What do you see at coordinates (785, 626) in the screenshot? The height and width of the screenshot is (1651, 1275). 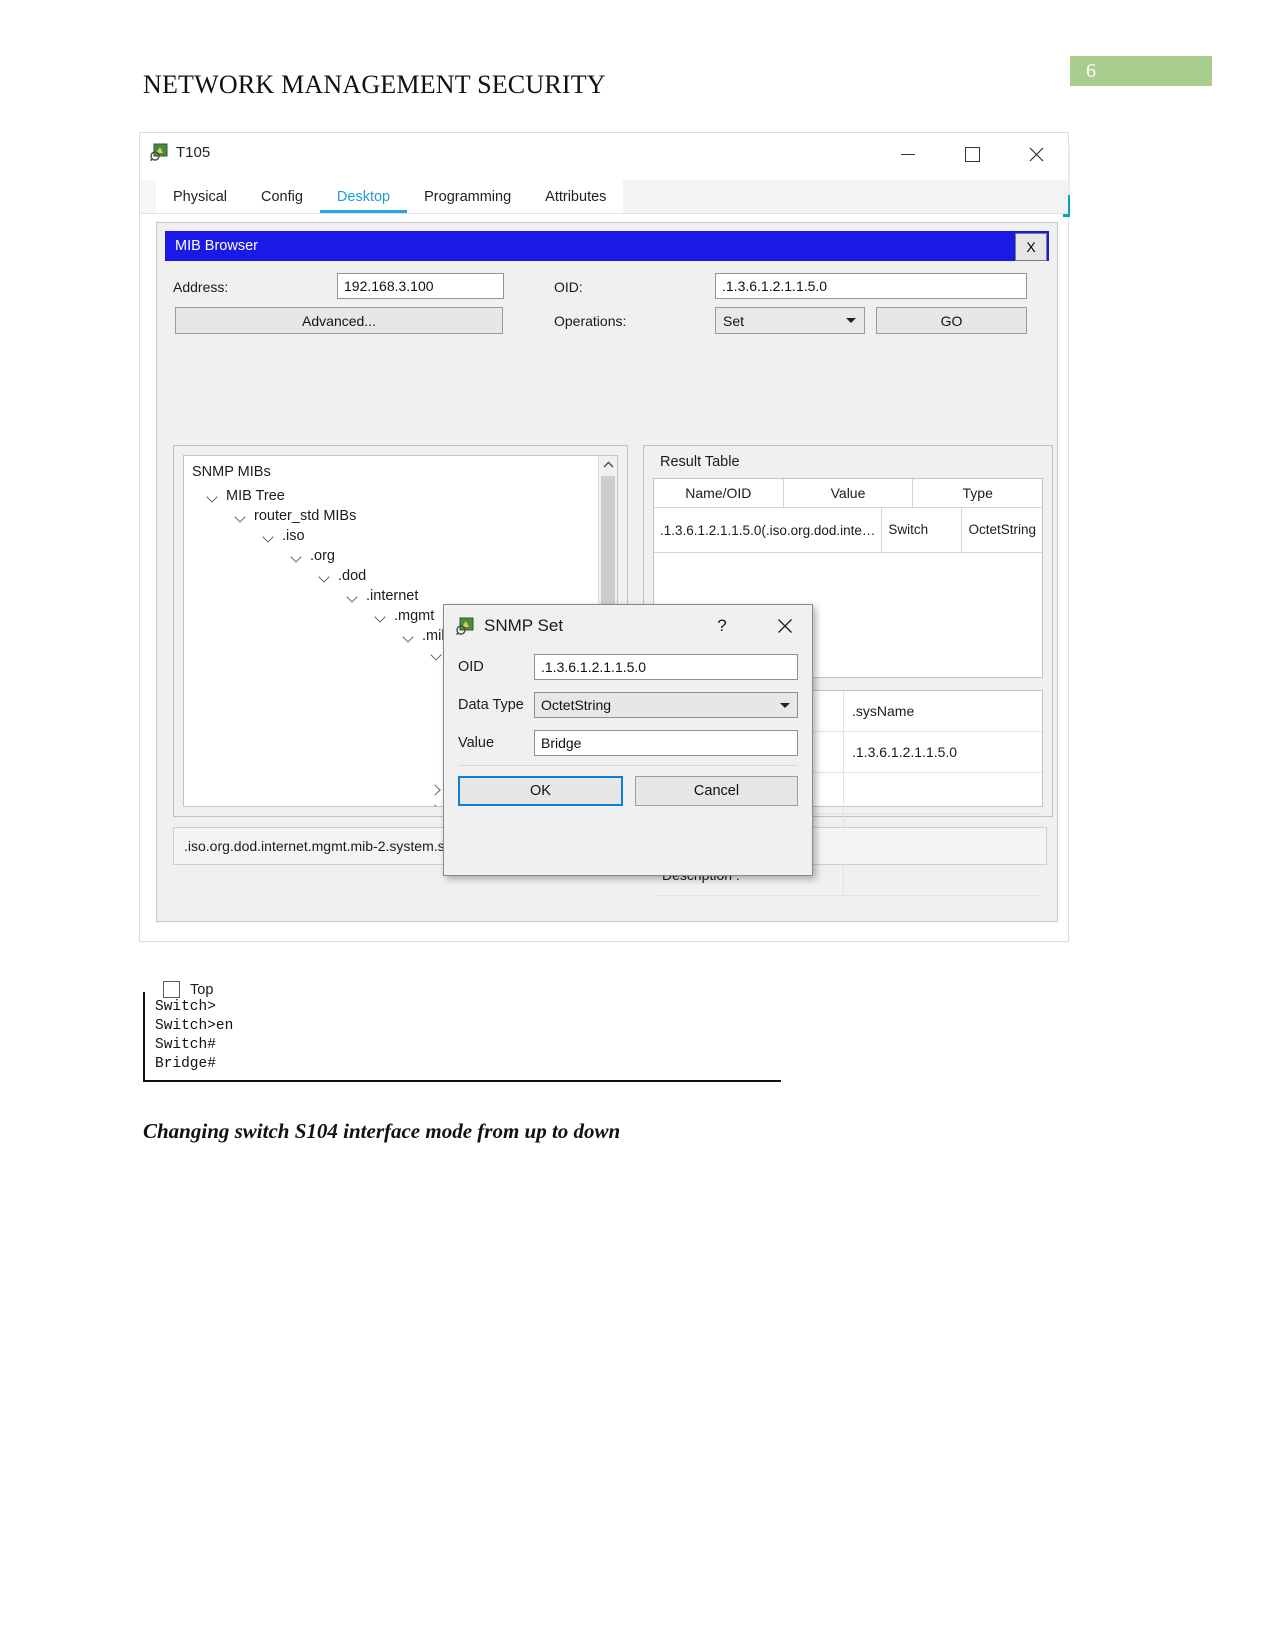 I see `close-icon` at bounding box center [785, 626].